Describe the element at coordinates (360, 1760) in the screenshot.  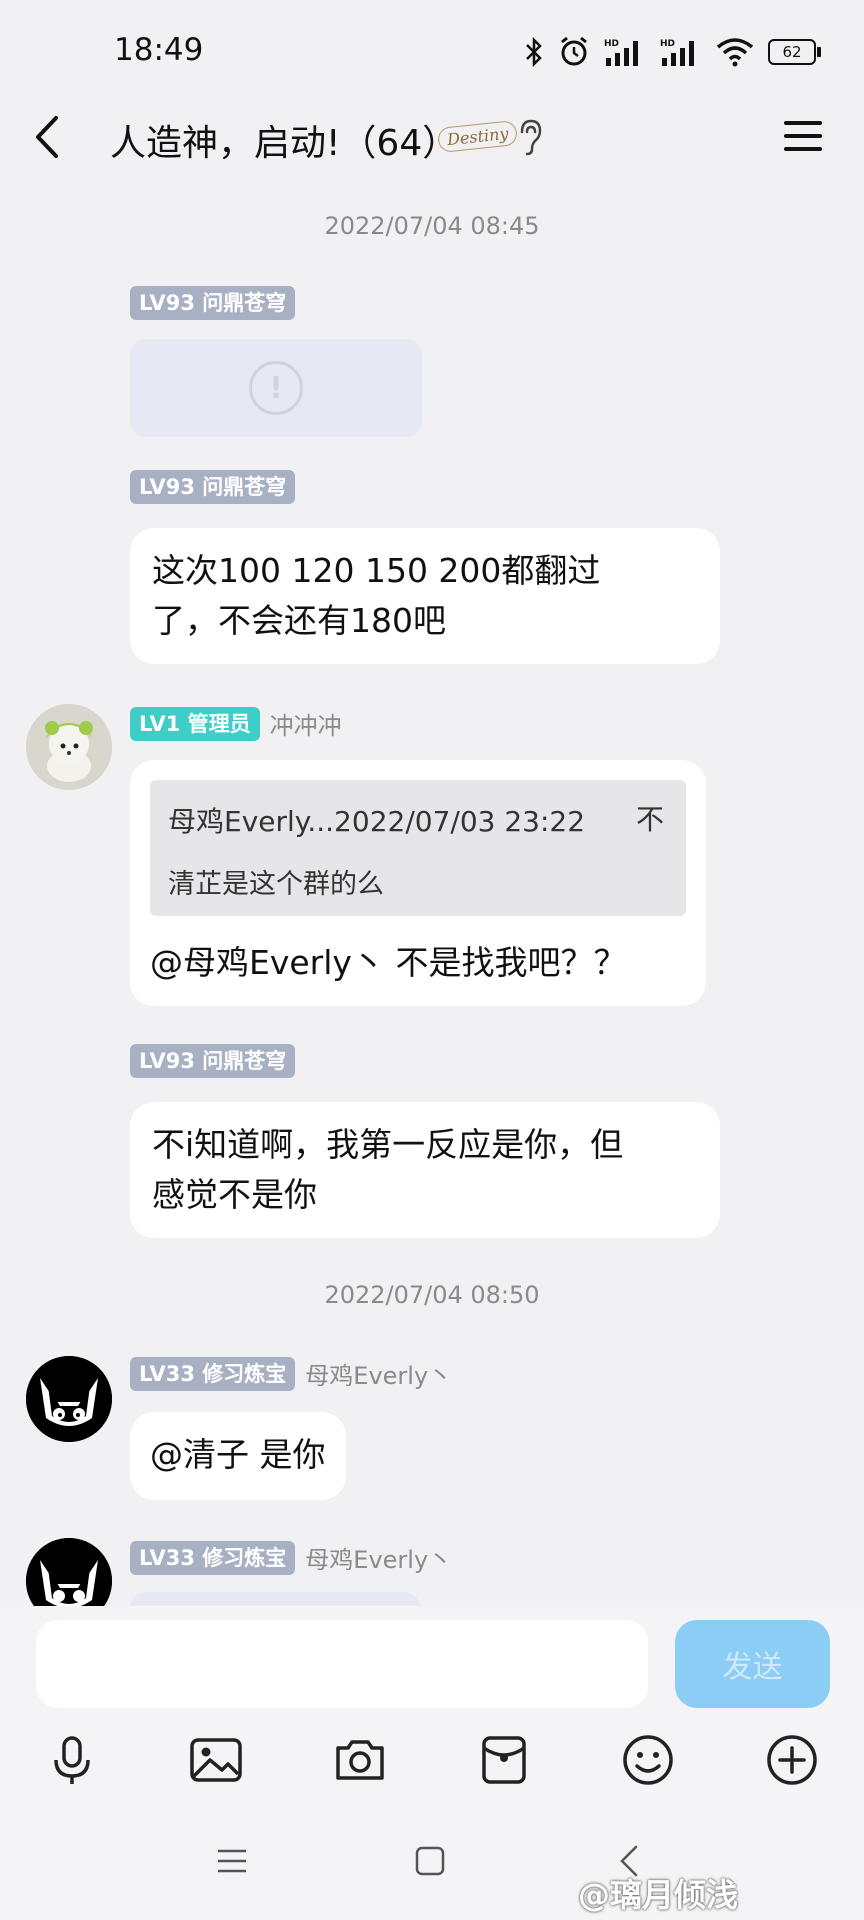
I see `camera-icon` at that location.